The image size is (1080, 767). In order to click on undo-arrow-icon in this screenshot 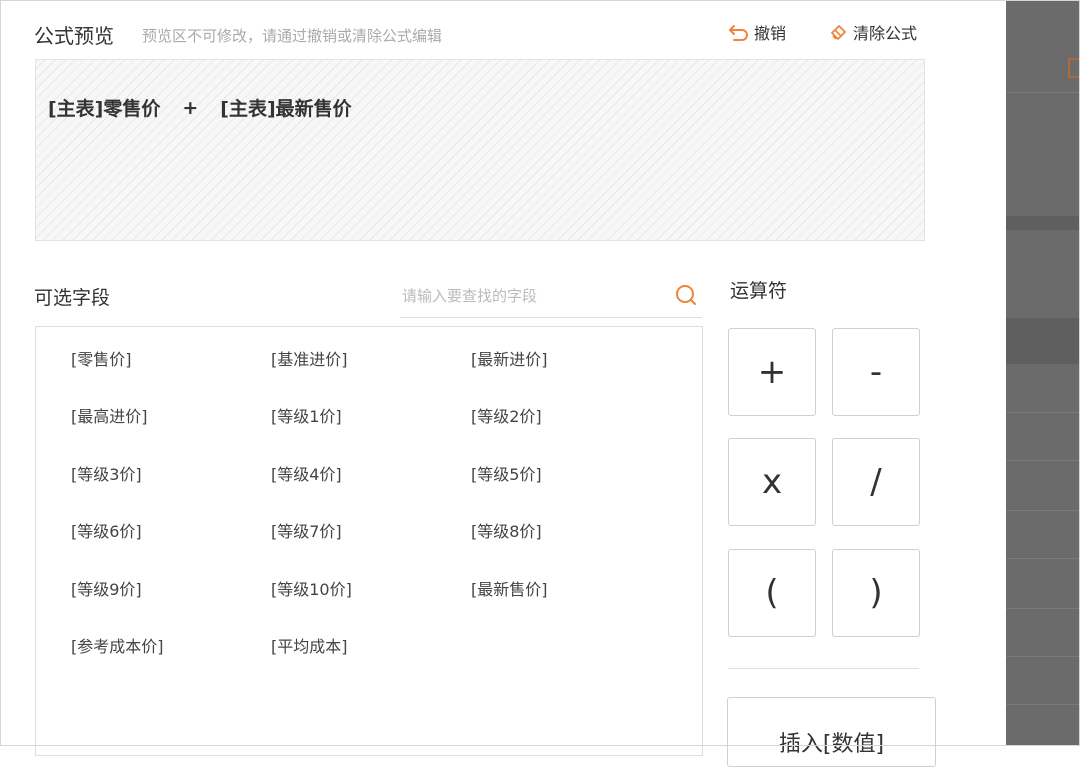, I will do `click(738, 33)`.